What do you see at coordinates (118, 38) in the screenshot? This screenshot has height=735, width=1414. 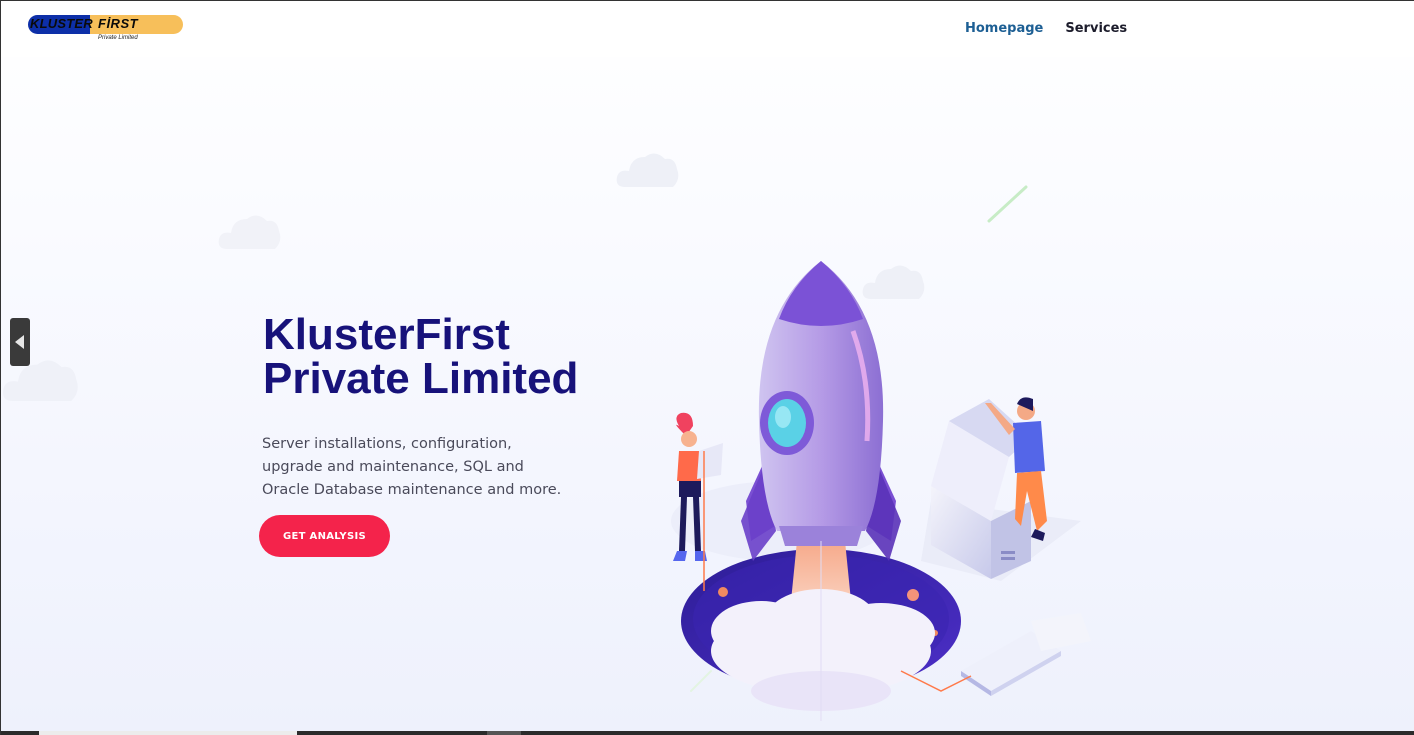 I see `logo-tagline: Private Limited` at bounding box center [118, 38].